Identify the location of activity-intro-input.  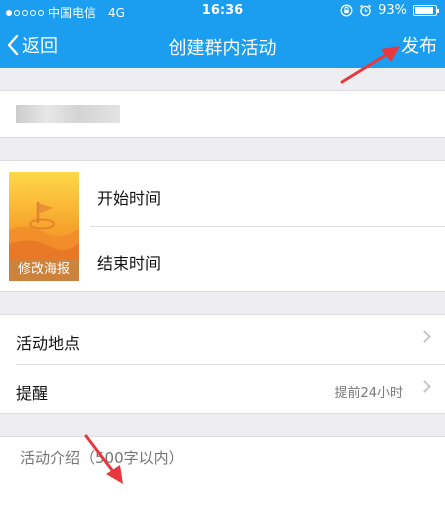
(220, 458).